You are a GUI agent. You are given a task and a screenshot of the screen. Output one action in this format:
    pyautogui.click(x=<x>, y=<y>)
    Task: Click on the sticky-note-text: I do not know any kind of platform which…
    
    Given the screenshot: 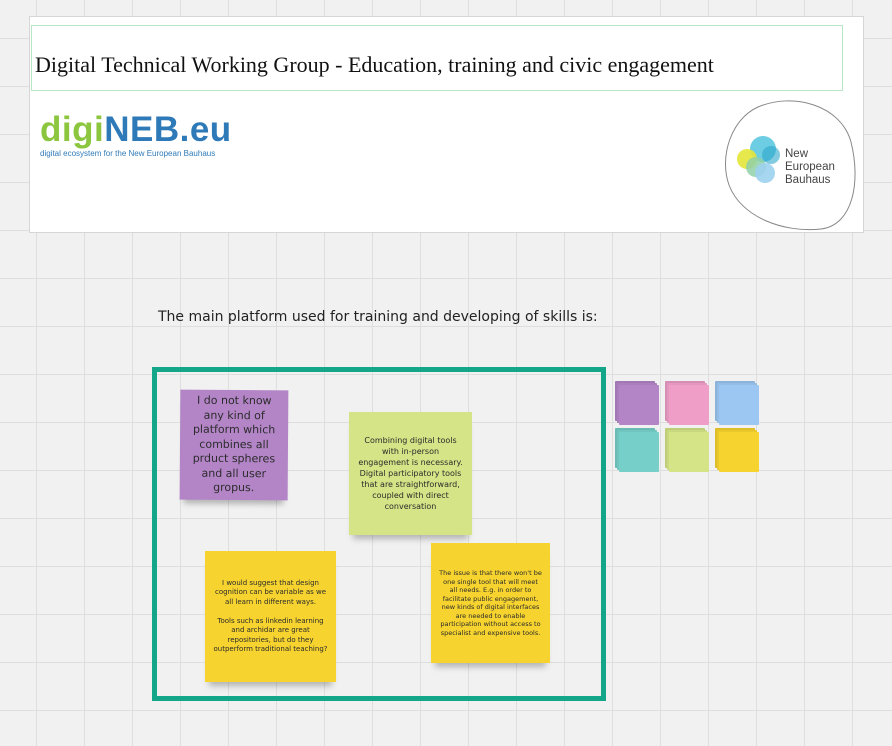 What is the action you would take?
    pyautogui.click(x=234, y=444)
    